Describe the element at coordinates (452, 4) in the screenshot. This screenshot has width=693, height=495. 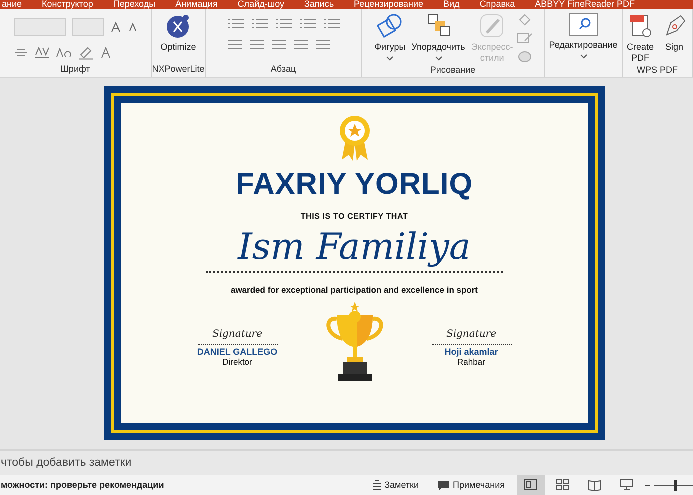
I see `ribbon-tab: Вид` at that location.